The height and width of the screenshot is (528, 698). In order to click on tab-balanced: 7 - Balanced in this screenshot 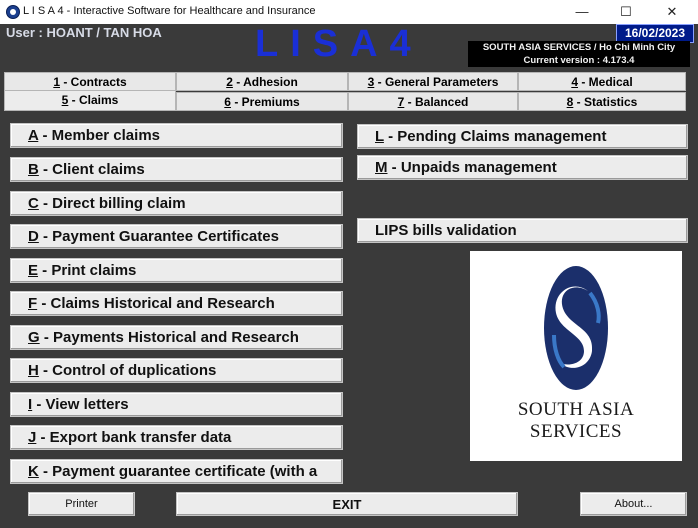, I will do `click(433, 101)`.